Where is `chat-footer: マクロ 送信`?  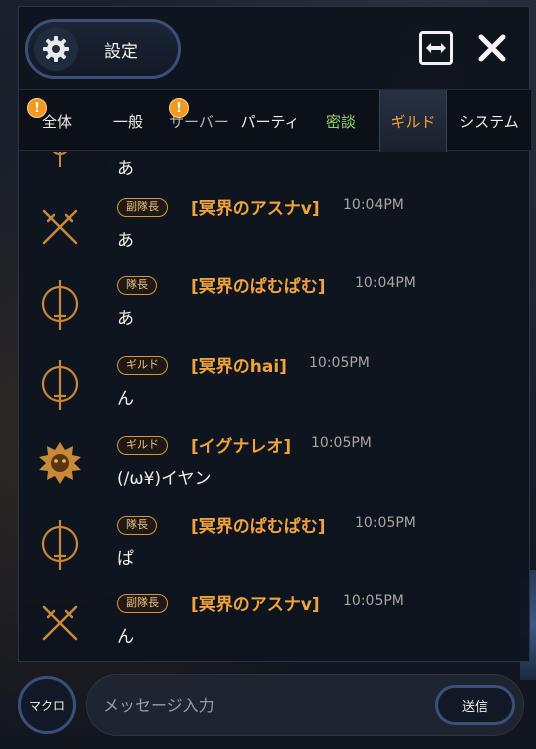
chat-footer: マクロ 送信 is located at coordinates (274, 706).